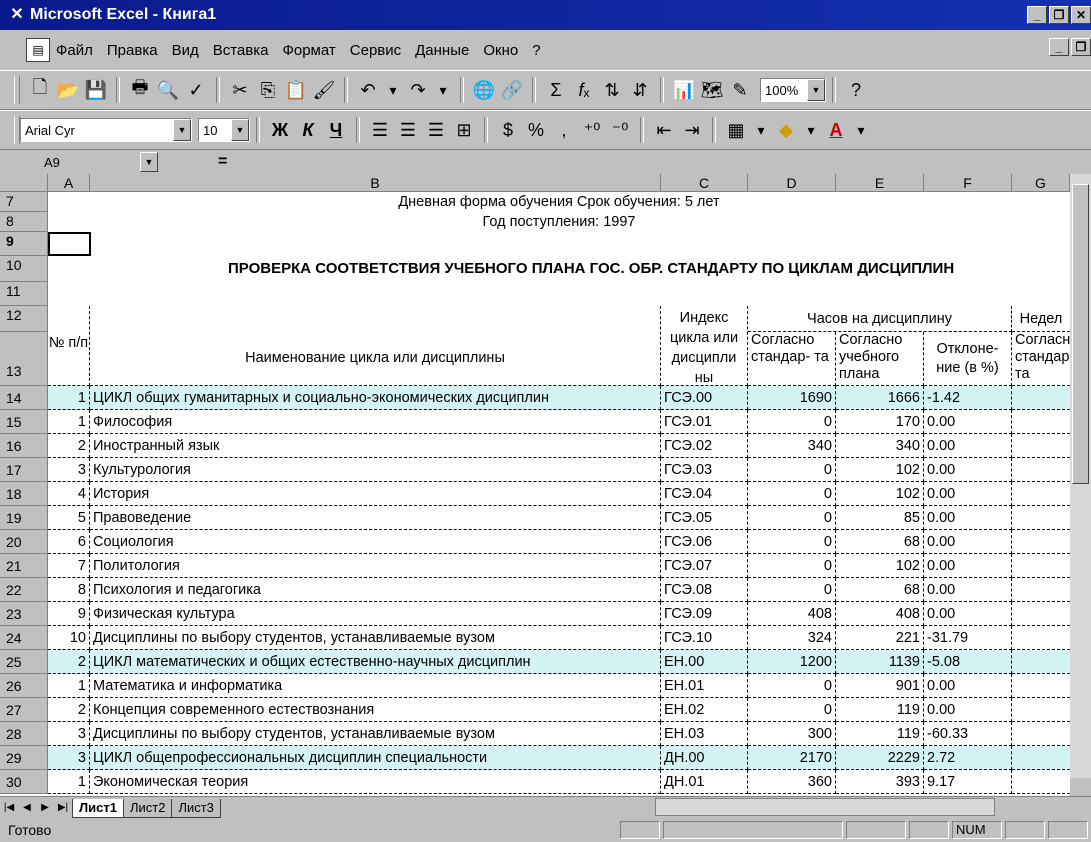  Describe the element at coordinates (792, 183) in the screenshot. I see `column-header-d: D` at that location.